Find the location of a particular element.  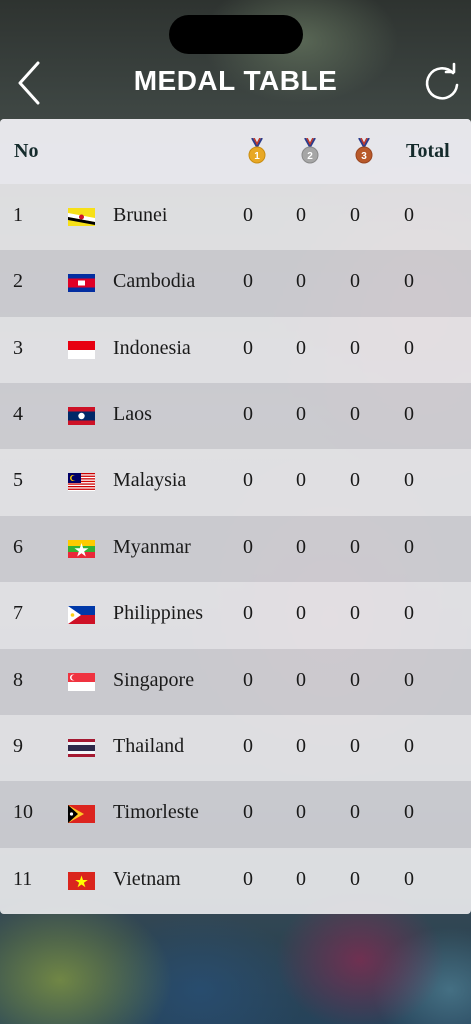

vietnam-flag-icon is located at coordinates (81, 880).